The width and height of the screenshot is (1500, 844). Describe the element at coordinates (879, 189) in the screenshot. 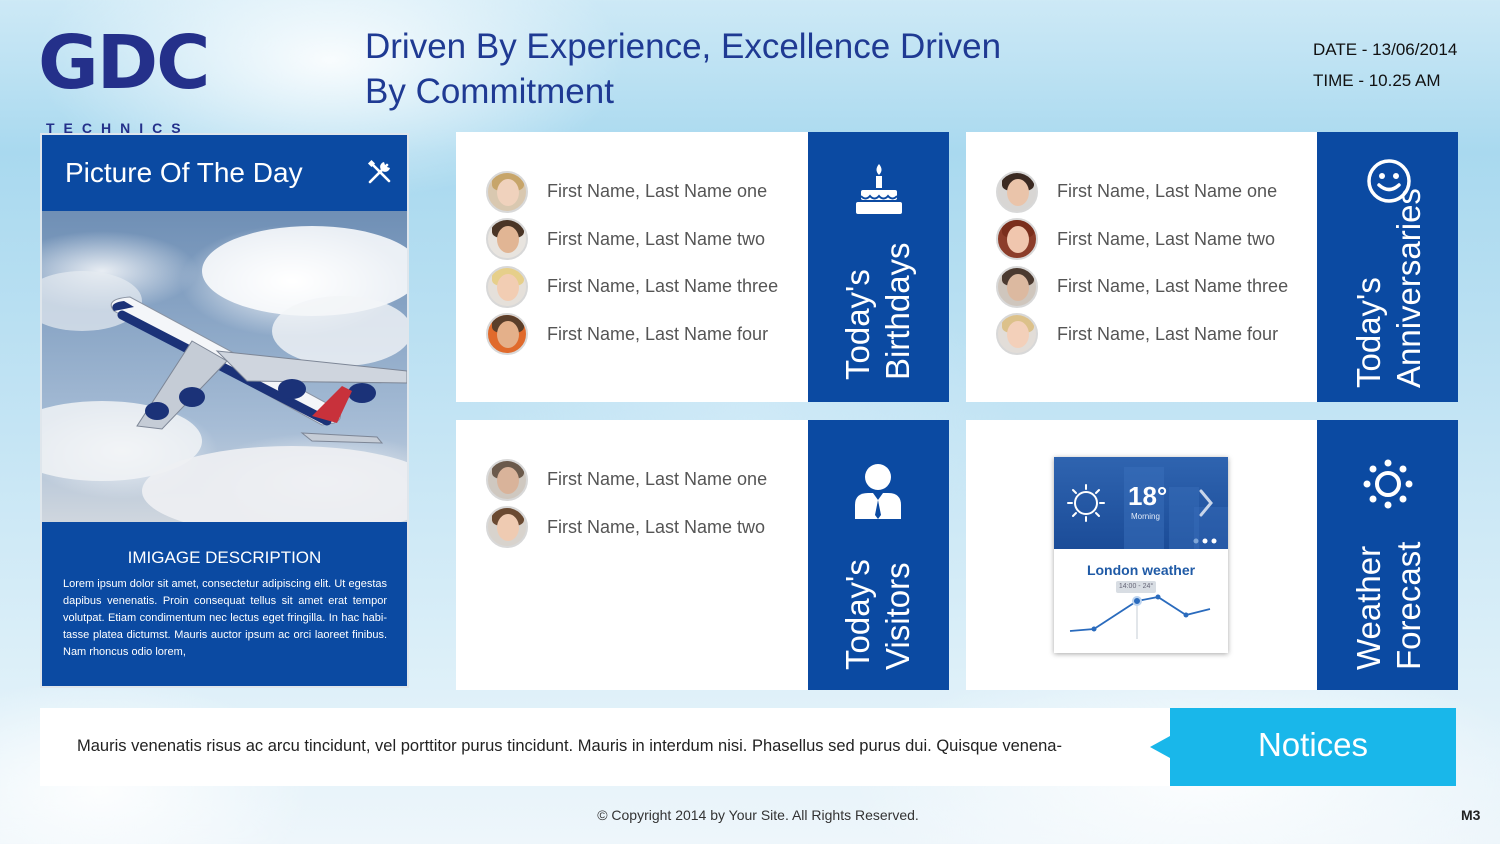

I see `birthday-cake-icon` at that location.